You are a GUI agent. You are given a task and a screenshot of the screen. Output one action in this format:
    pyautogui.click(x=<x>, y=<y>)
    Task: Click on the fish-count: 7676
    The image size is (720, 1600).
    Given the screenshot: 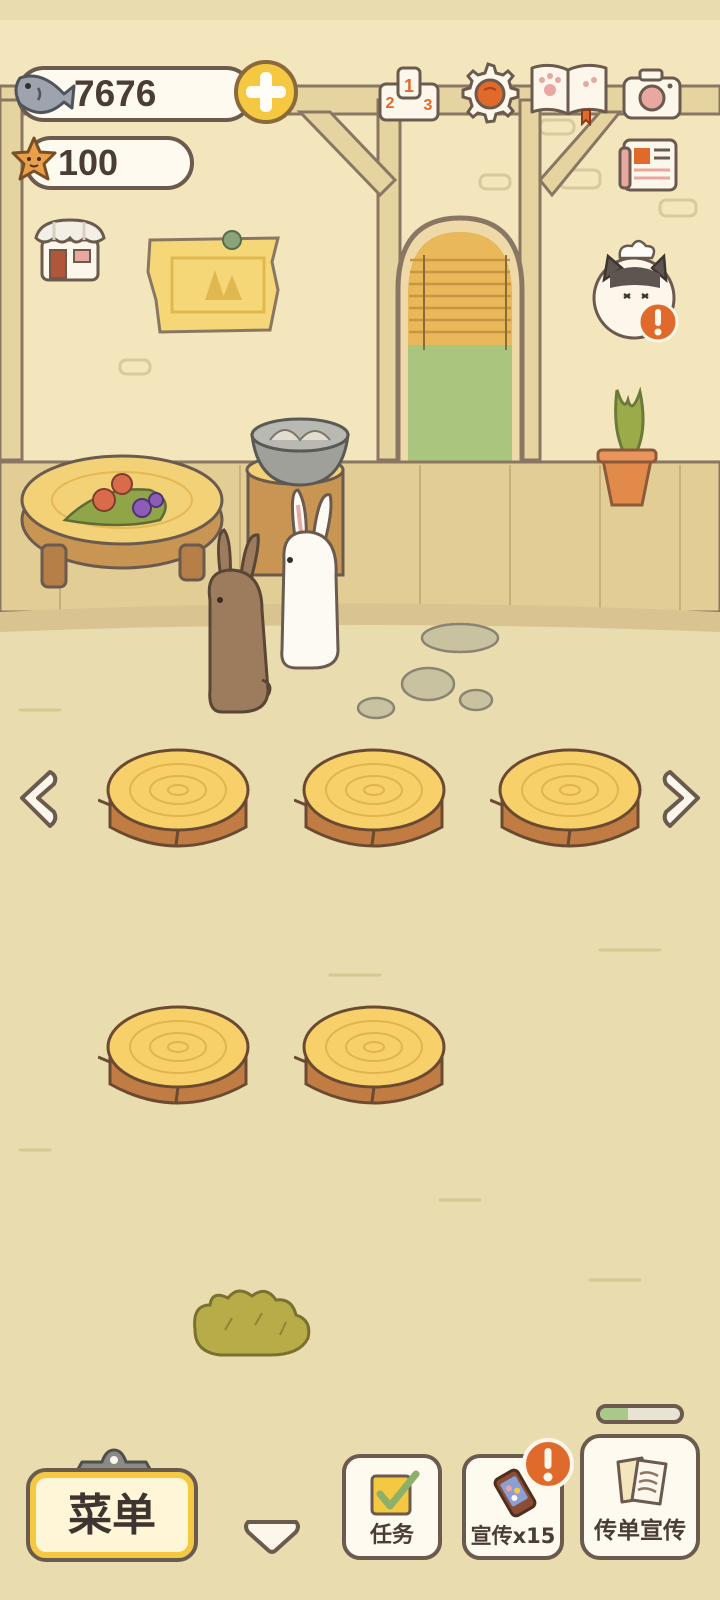 What is the action you would take?
    pyautogui.click(x=115, y=93)
    